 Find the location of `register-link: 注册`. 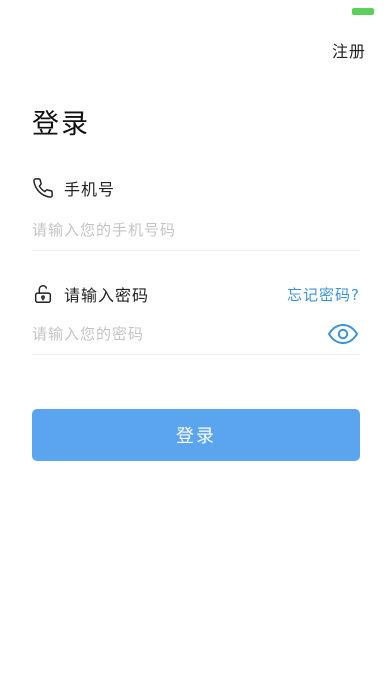

register-link: 注册 is located at coordinates (349, 50).